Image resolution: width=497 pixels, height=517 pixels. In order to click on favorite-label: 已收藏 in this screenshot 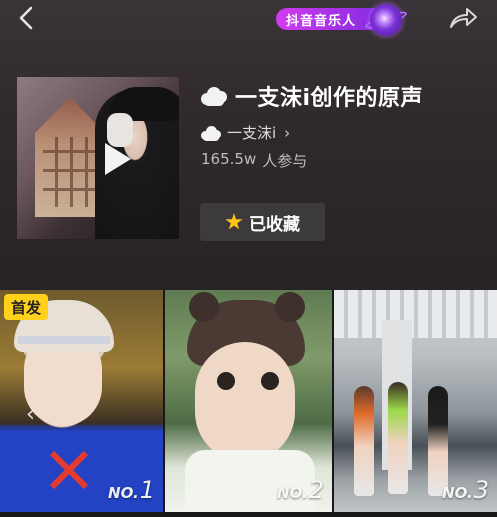, I will do `click(274, 224)`.